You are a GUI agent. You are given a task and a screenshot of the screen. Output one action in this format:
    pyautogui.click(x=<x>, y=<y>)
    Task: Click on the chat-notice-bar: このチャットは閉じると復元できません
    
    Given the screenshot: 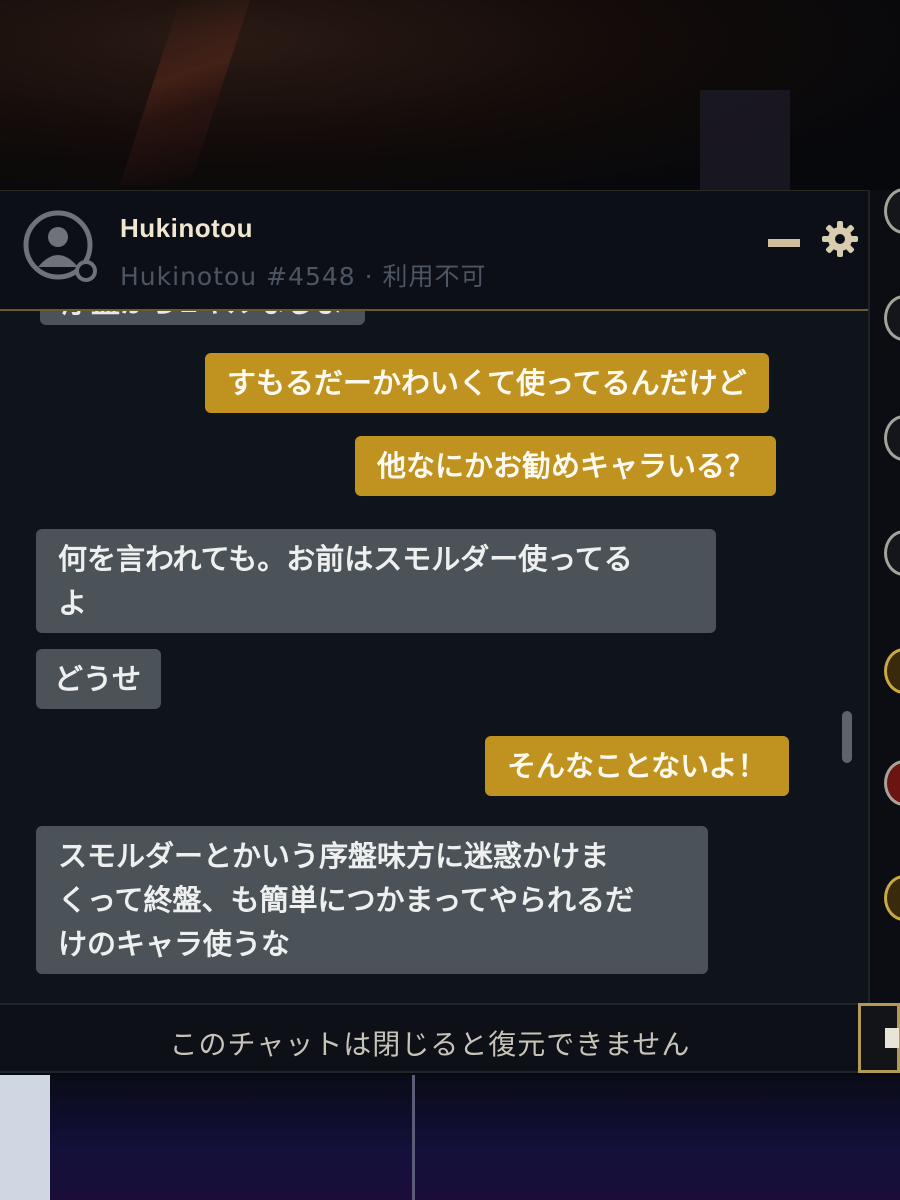 What is the action you would take?
    pyautogui.click(x=430, y=1038)
    